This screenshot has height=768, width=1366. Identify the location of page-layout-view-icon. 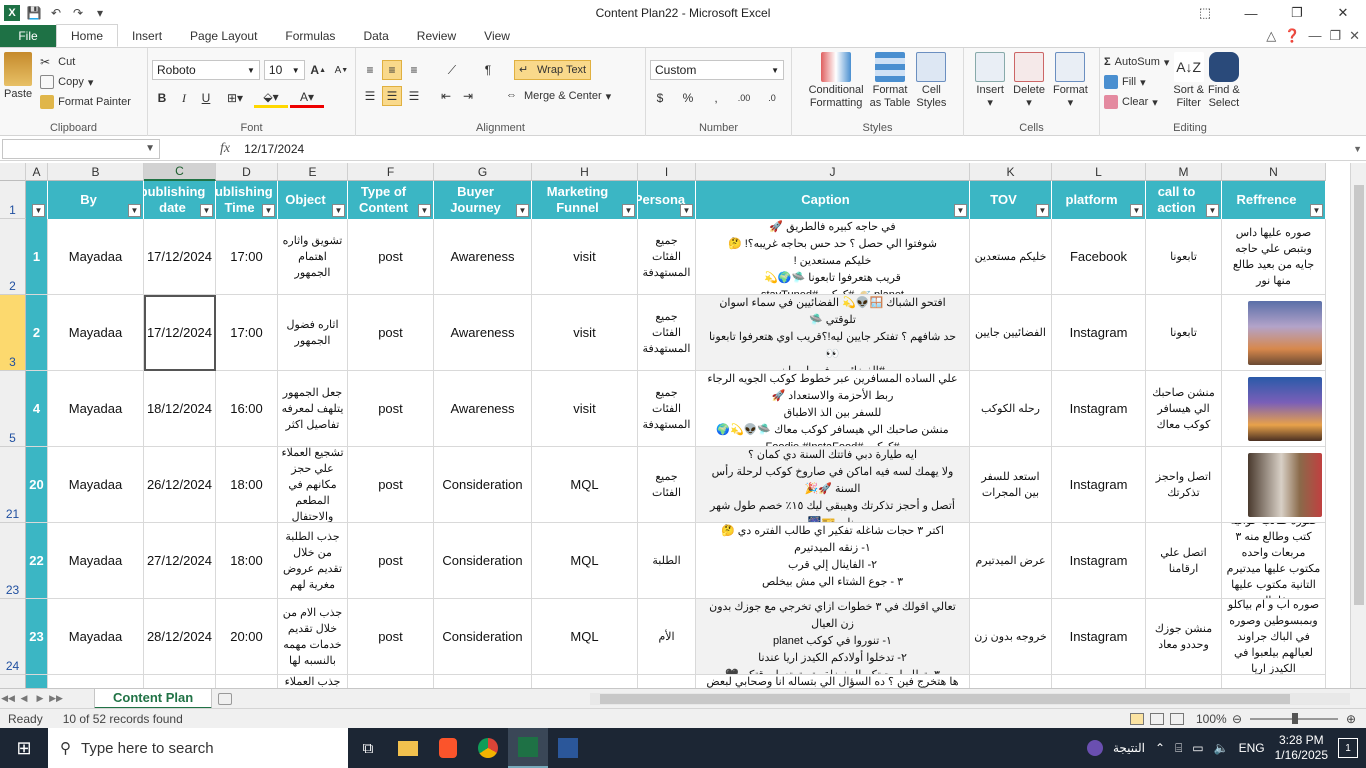
(1157, 718).